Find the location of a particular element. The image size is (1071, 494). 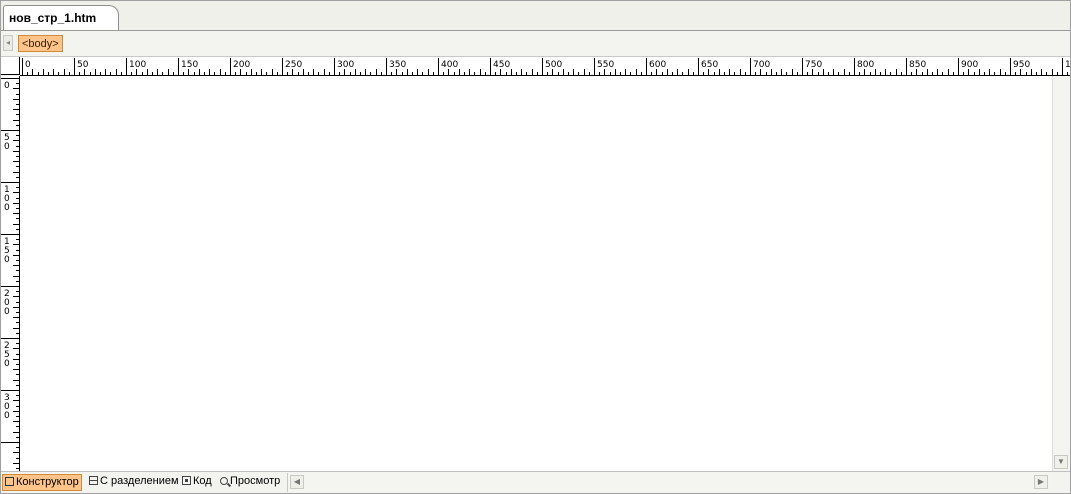

preview-view-button: Просмотр is located at coordinates (250, 482).